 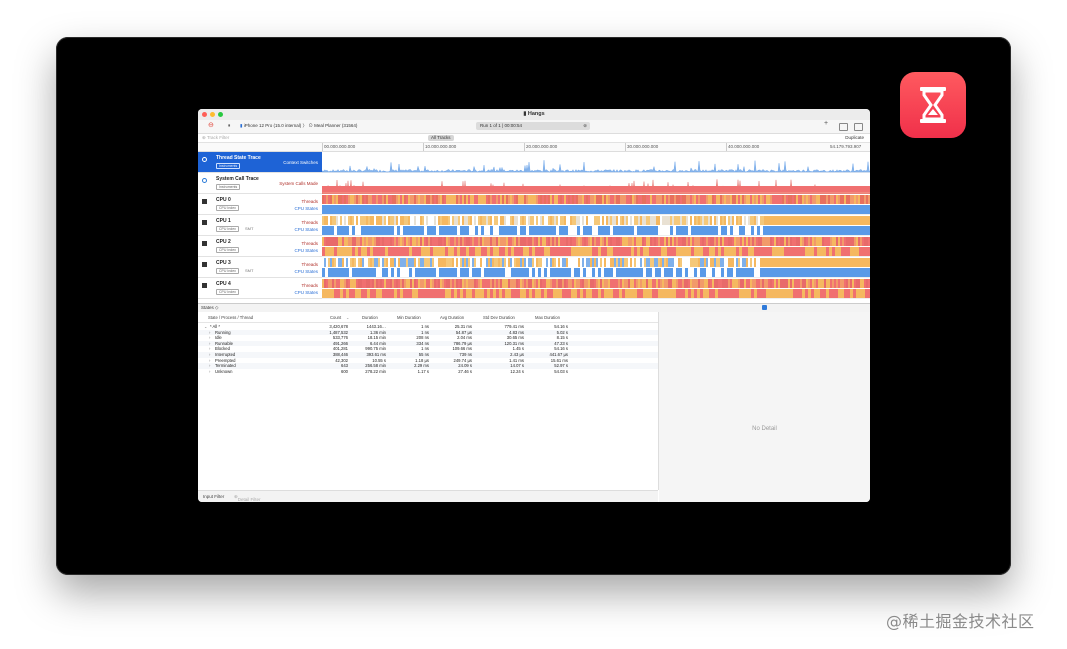 I want to click on track-cpu-3: CPU 3 CPU Index SMT Threads CPU States, so click(x=260, y=267).